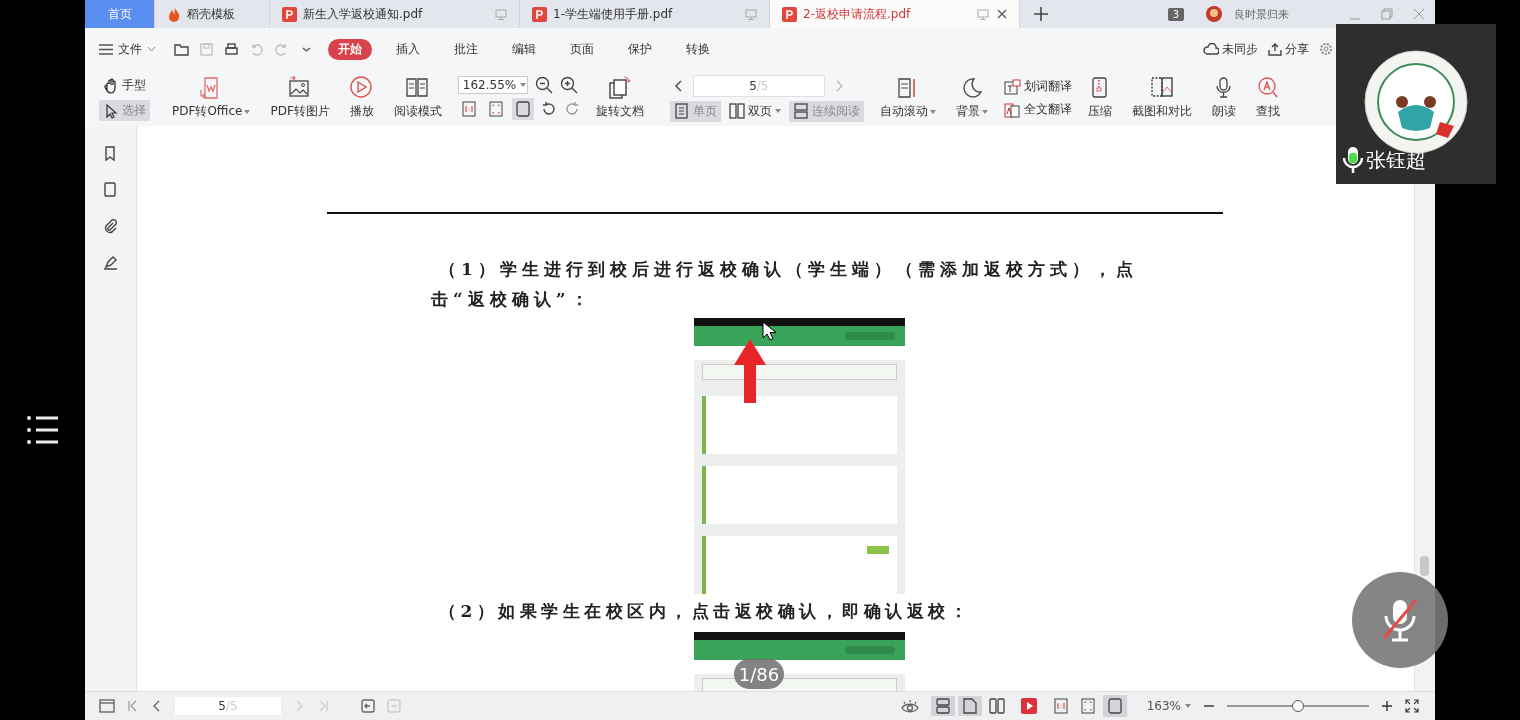 This screenshot has width=1520, height=720. Describe the element at coordinates (640, 49) in the screenshot. I see `menu-tab: 保护` at that location.